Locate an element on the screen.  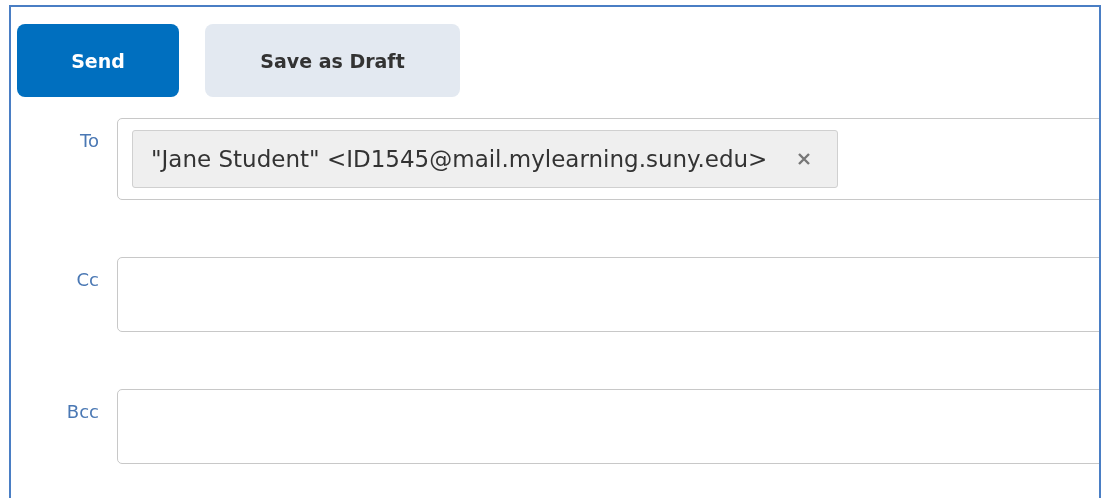
close-icon is located at coordinates (804, 159).